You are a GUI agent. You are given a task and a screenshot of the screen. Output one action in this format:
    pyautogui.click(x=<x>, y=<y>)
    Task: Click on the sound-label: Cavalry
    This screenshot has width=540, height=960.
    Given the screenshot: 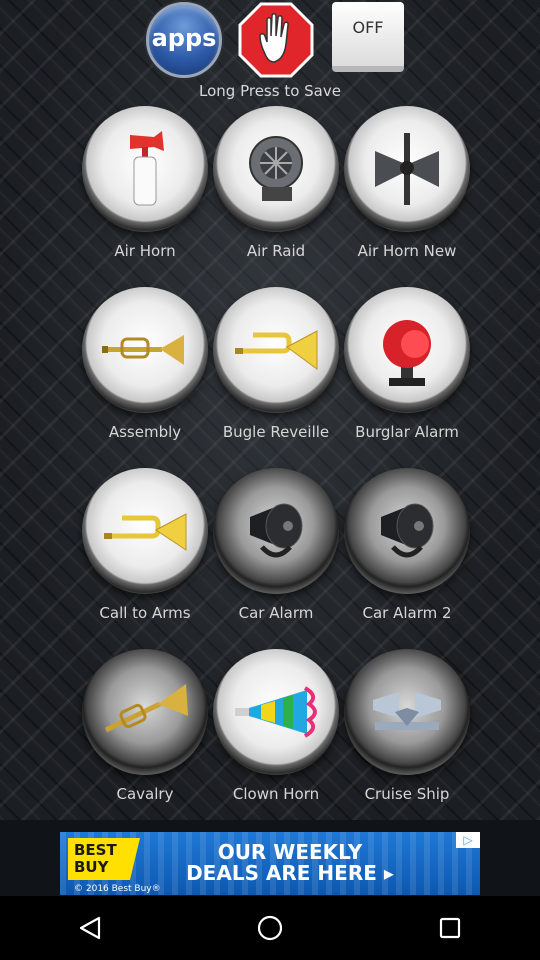 What is the action you would take?
    pyautogui.click(x=145, y=794)
    